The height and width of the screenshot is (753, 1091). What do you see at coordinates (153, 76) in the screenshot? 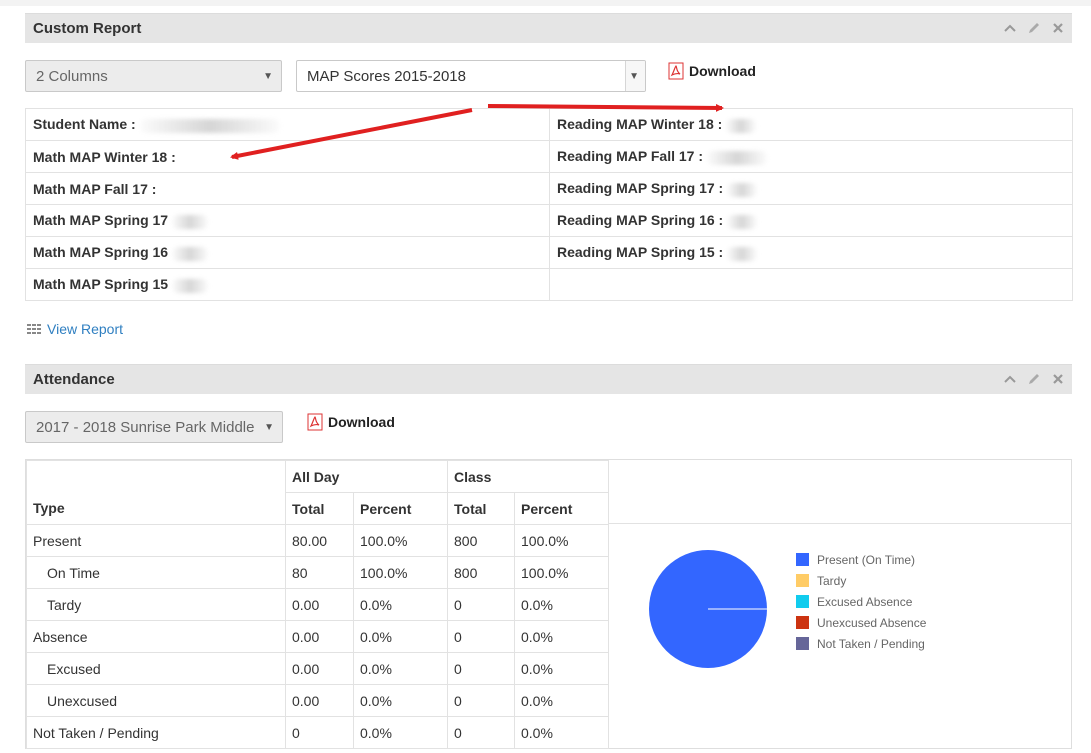
I see `columns-select: 2 Columns ▼` at bounding box center [153, 76].